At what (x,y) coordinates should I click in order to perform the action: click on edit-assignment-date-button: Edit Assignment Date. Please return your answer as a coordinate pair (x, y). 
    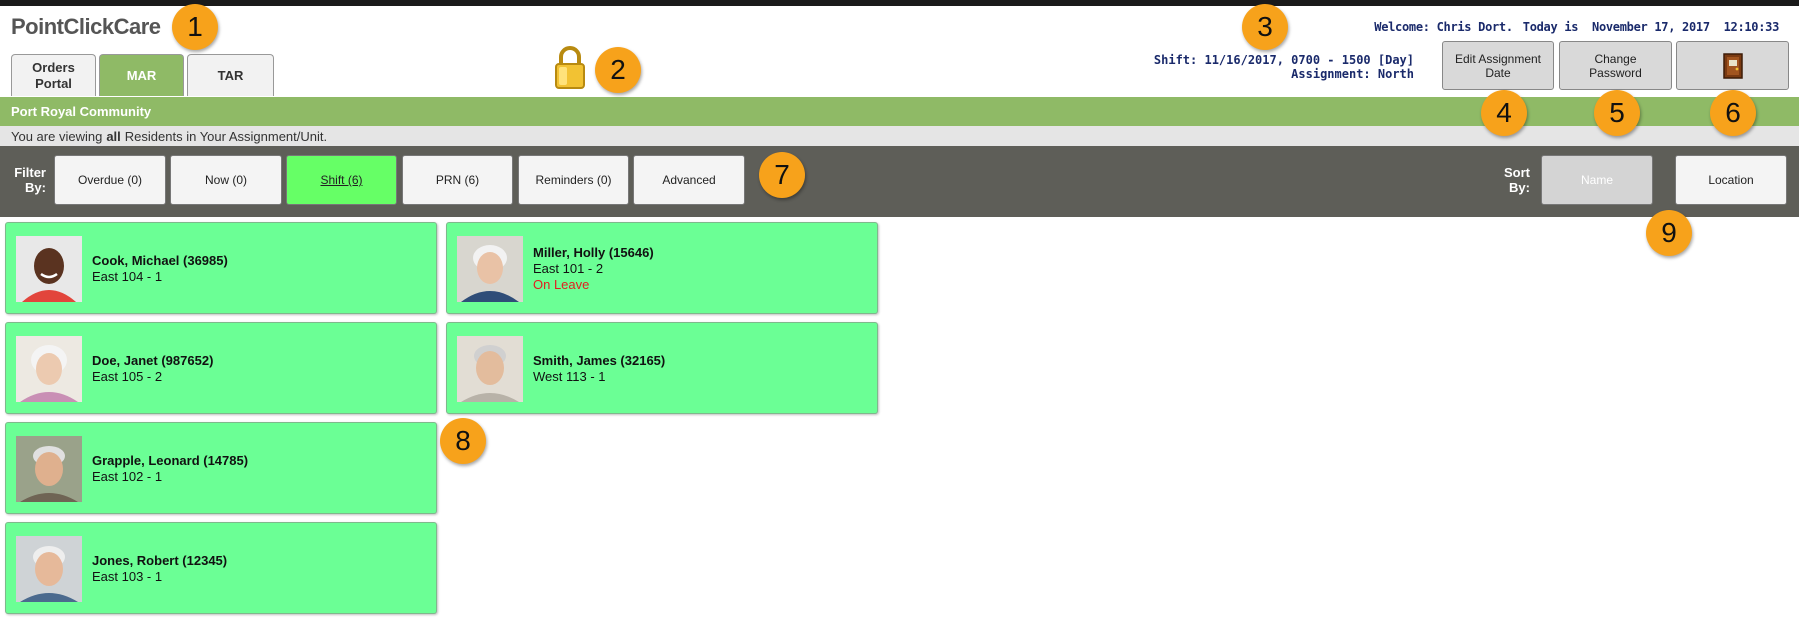
    Looking at the image, I should click on (1498, 65).